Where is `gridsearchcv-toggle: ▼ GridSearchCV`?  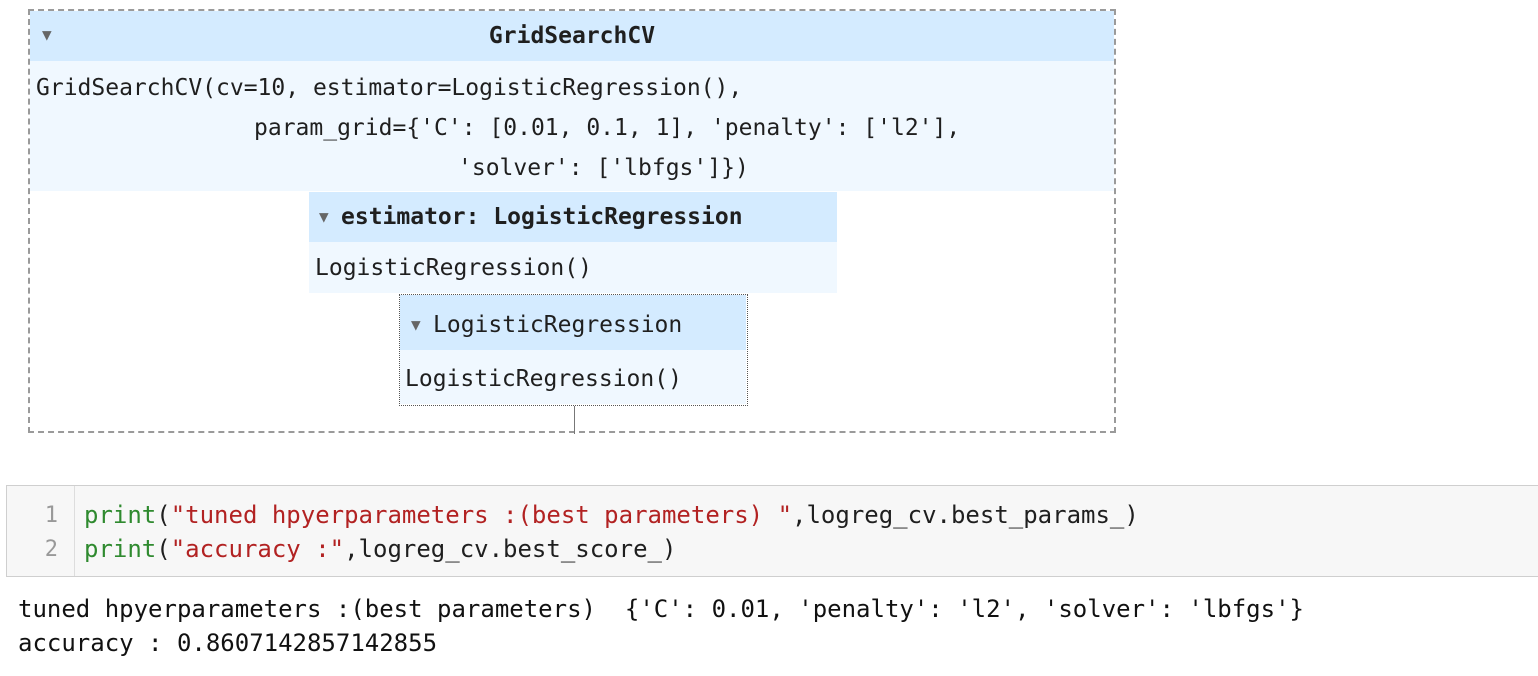 gridsearchcv-toggle: ▼ GridSearchCV is located at coordinates (572, 36).